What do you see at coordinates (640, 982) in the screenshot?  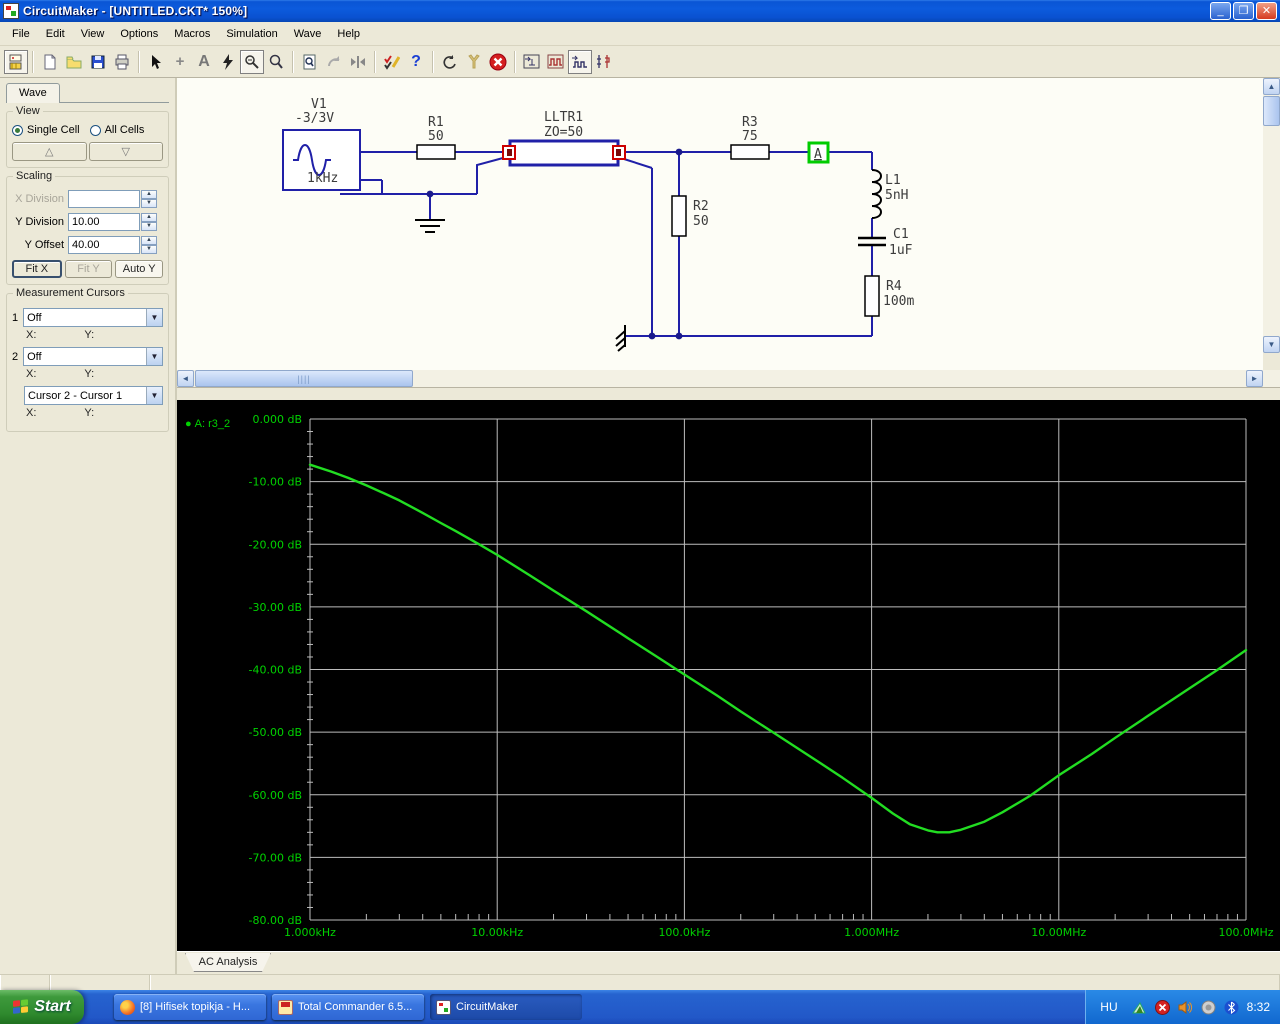 I see `status-bar` at bounding box center [640, 982].